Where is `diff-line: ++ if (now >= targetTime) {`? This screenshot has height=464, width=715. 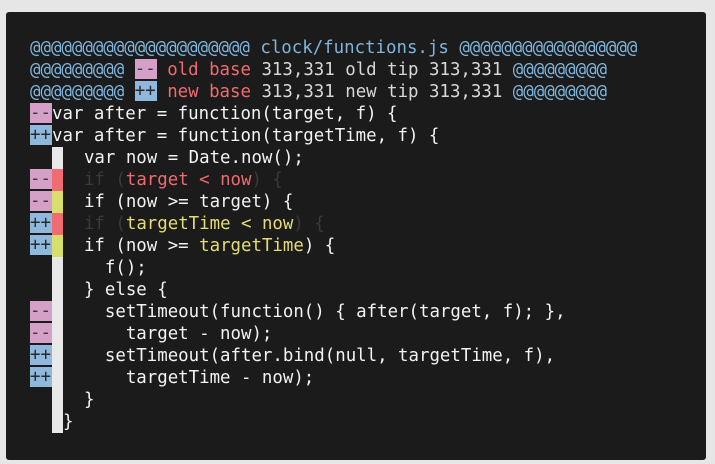
diff-line: ++ if (now >= targetTime) { is located at coordinates (182, 246).